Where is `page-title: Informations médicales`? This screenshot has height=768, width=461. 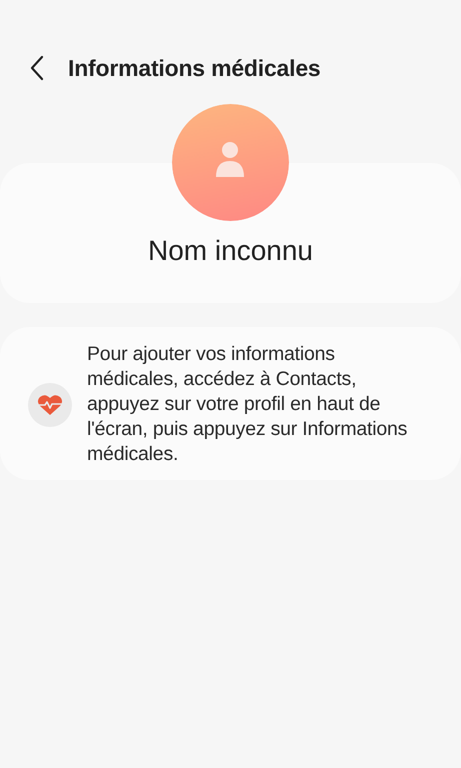
page-title: Informations médicales is located at coordinates (194, 68).